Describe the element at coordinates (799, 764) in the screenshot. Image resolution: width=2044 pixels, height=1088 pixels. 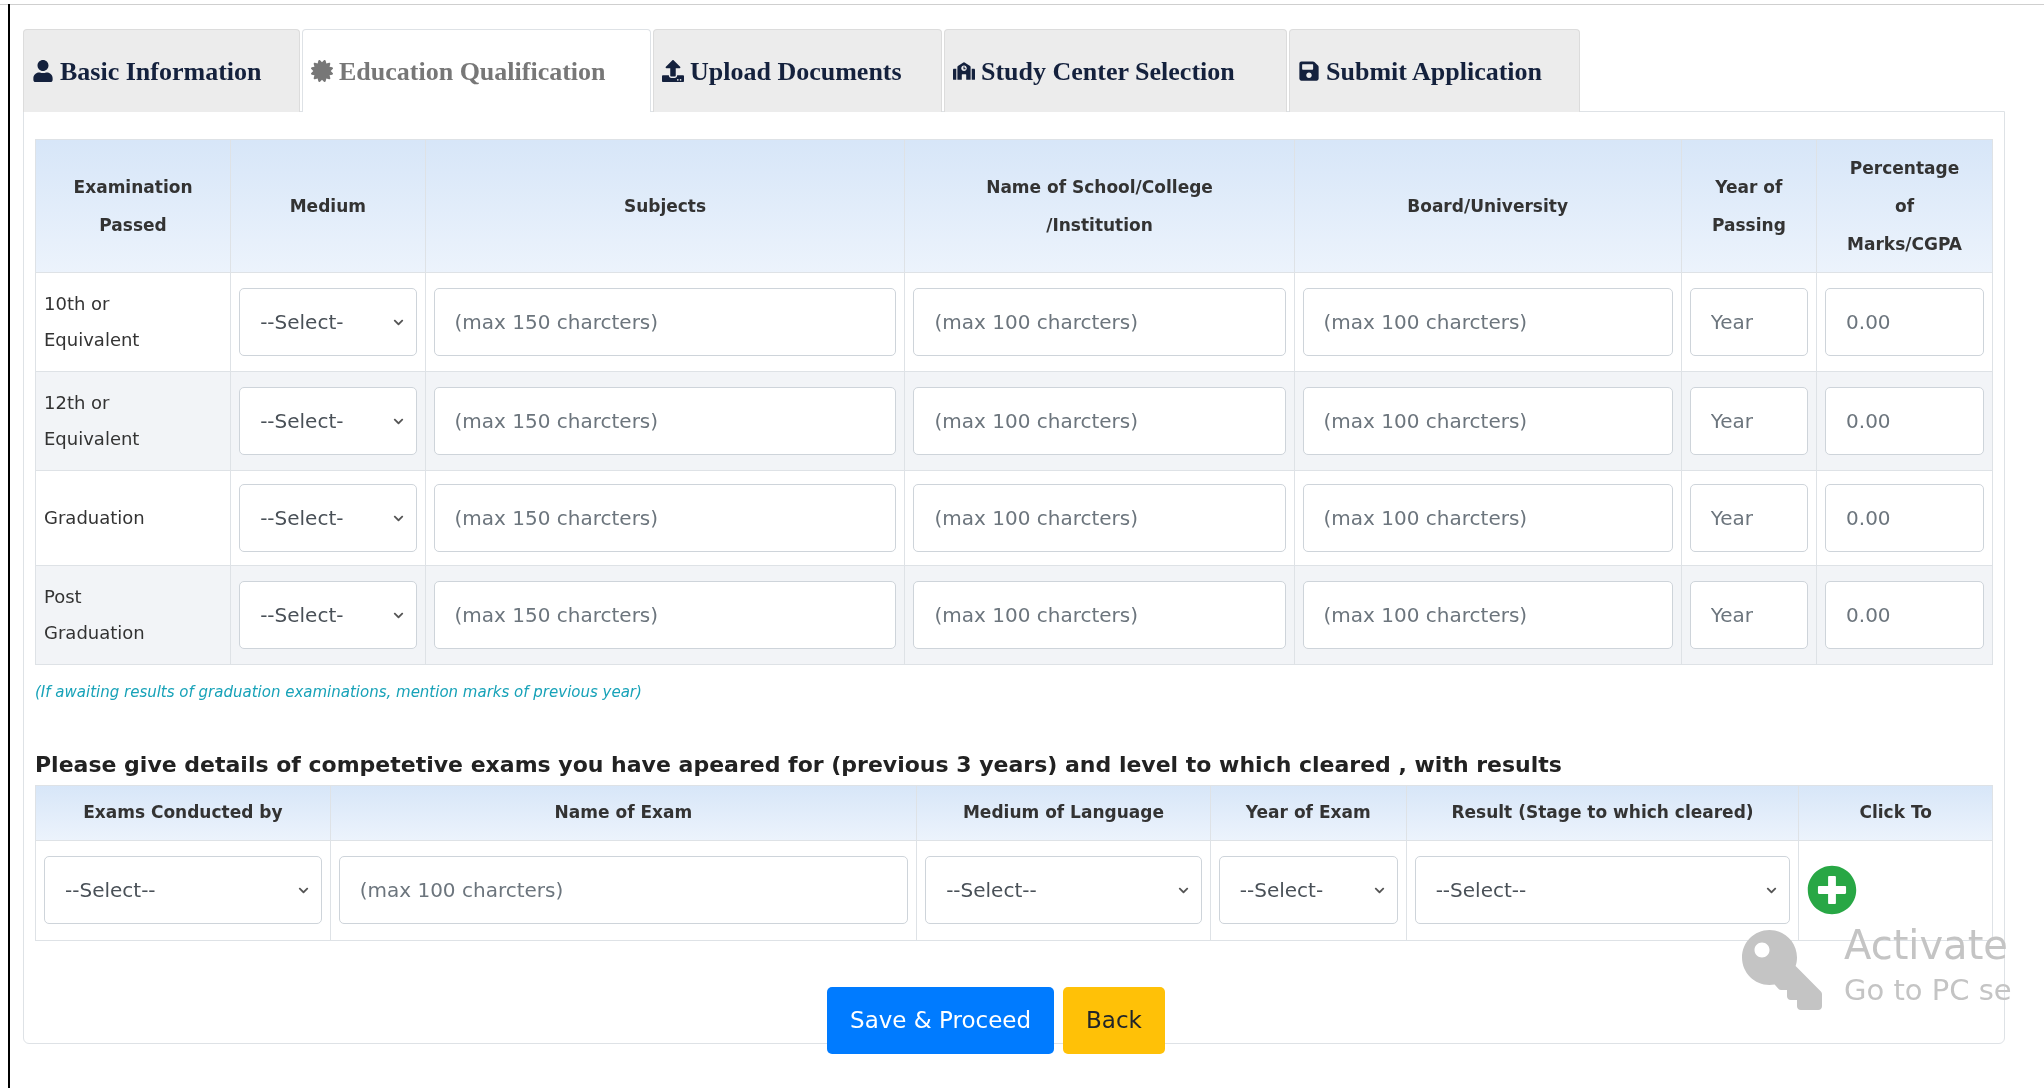
I see `section-heading: Please give details of competetive exams you have apeared for (previous 3 years) and level to which cleared , with results` at that location.